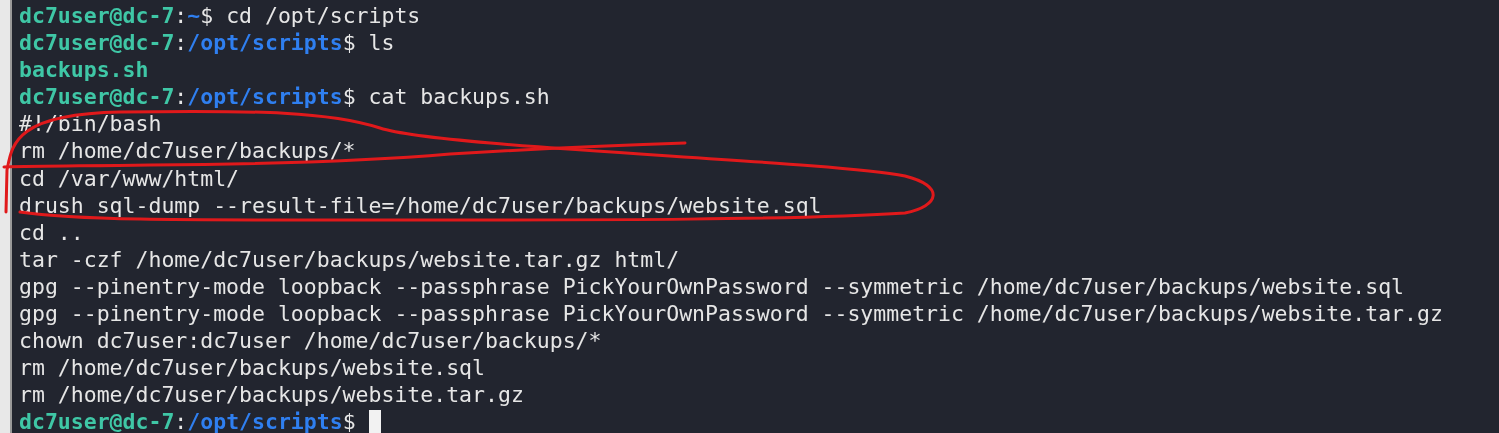  What do you see at coordinates (374, 421) in the screenshot?
I see `terminal-cursor` at bounding box center [374, 421].